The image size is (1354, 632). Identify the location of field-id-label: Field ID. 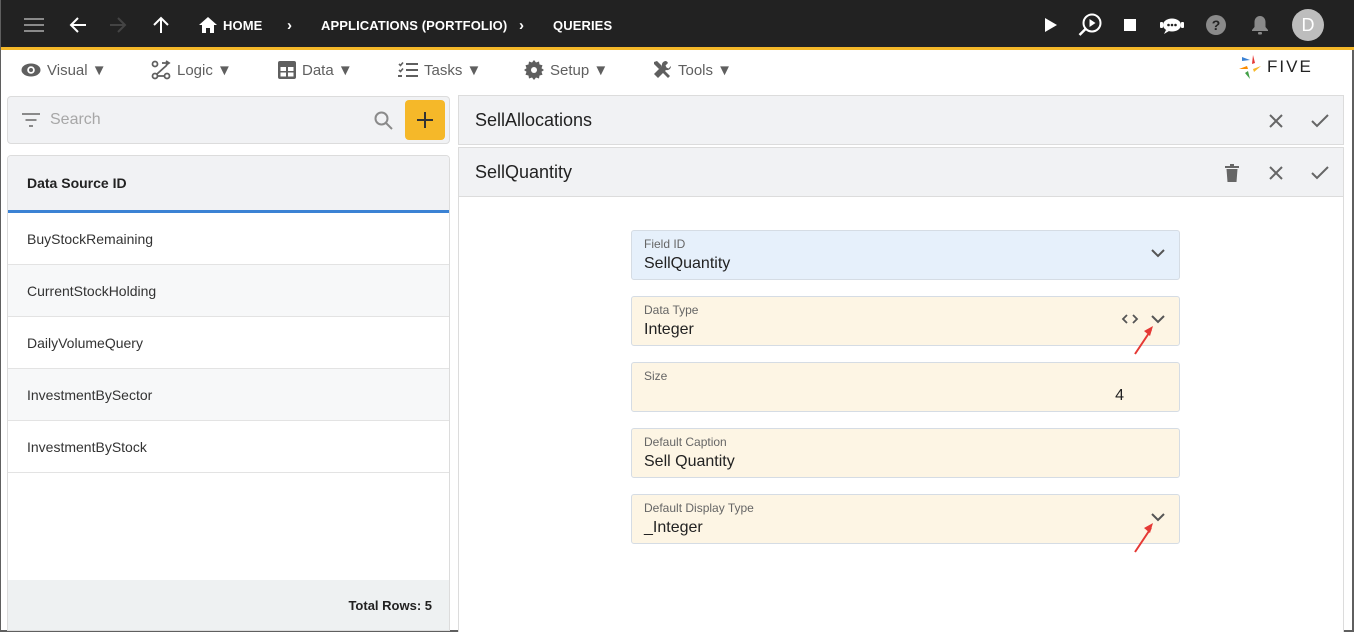
(665, 244).